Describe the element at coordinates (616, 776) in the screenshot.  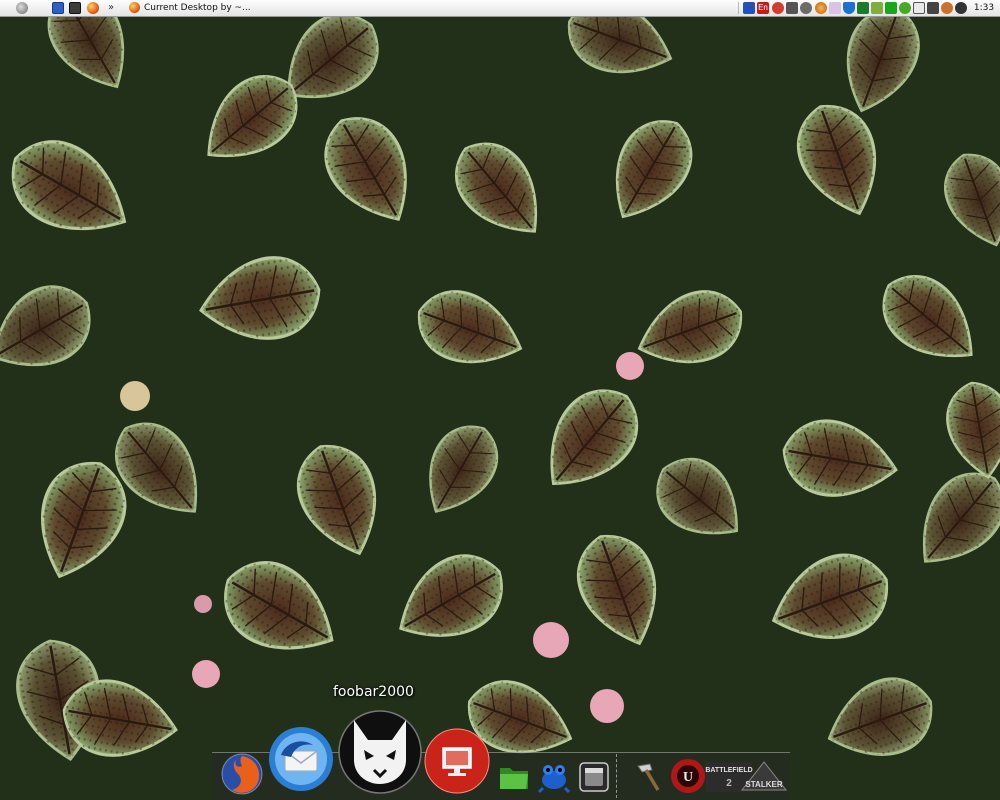
I see `dock-divider` at that location.